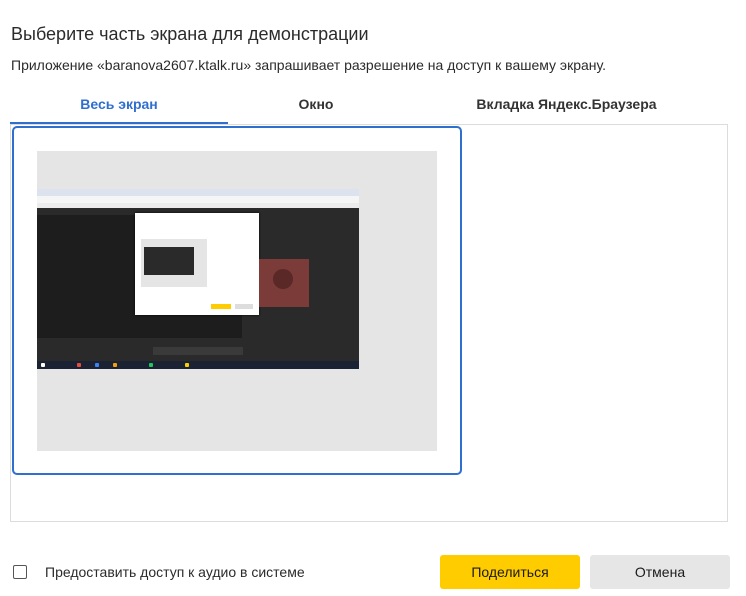  I want to click on cancel-button: Отмена, so click(660, 572).